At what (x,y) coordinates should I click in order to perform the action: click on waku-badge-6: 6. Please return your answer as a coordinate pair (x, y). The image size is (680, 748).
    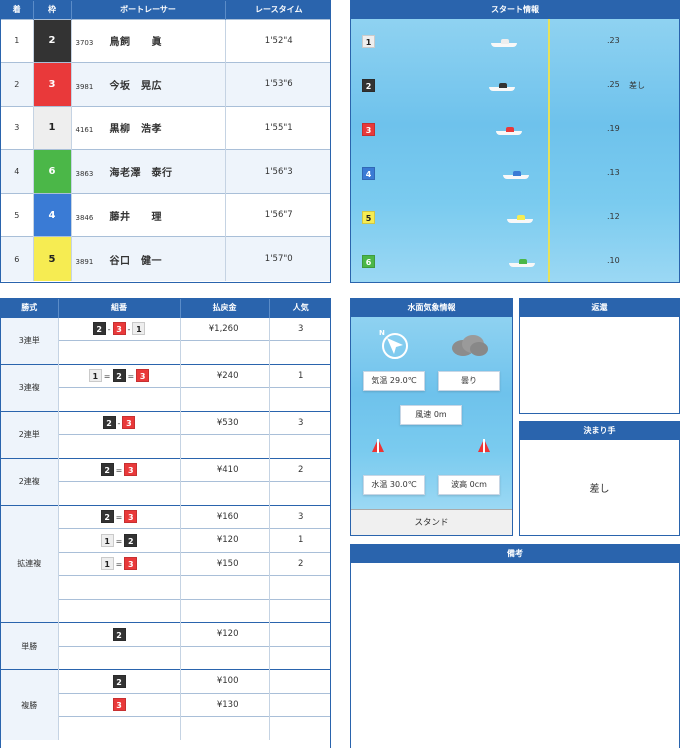
    Looking at the image, I should click on (368, 261).